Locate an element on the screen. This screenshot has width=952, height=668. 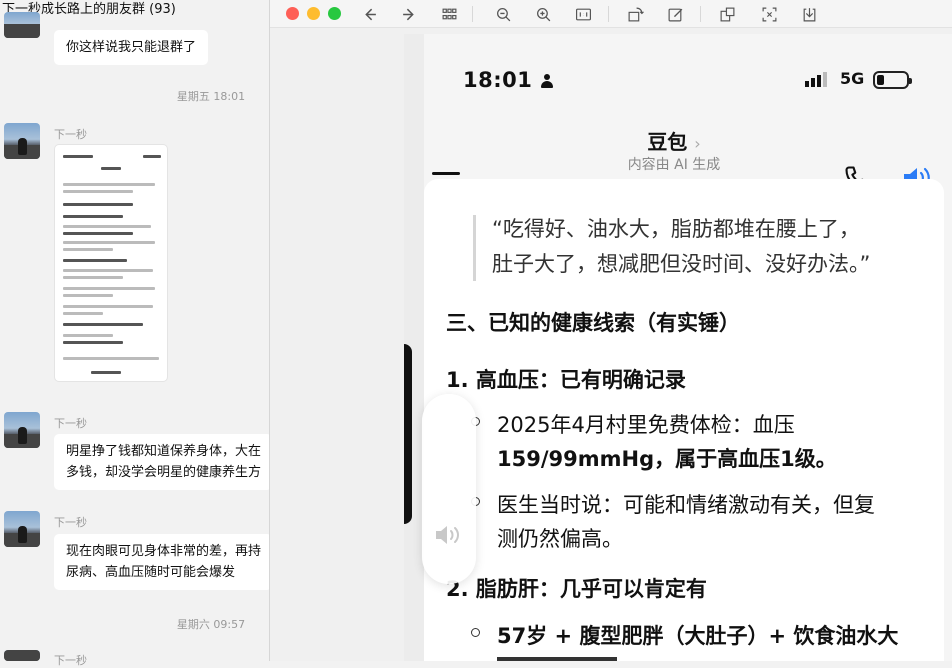
close-window-button is located at coordinates (292, 13).